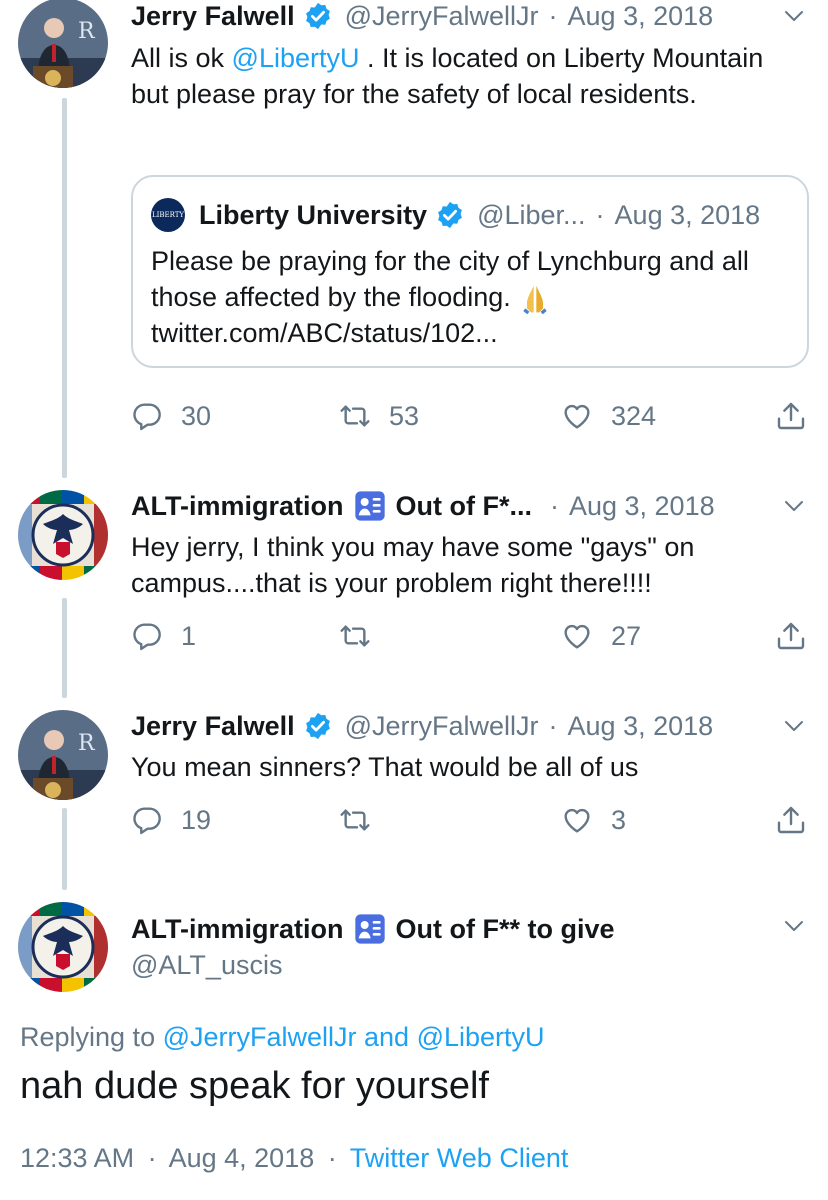 Image resolution: width=828 pixels, height=1200 pixels. What do you see at coordinates (77, 1158) in the screenshot?
I see `tweet-time: 12:33 AM` at bounding box center [77, 1158].